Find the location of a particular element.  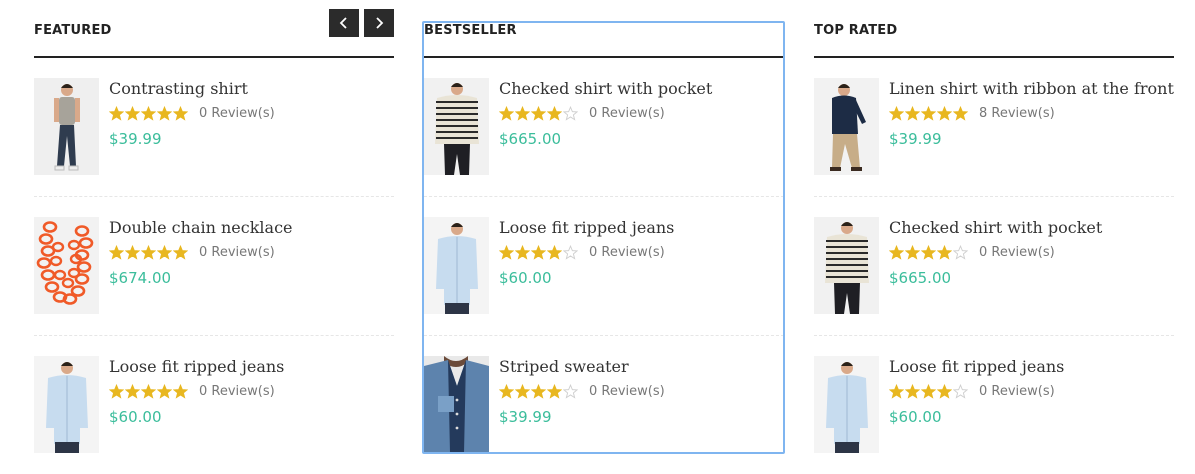

product-image is located at coordinates (456, 265).